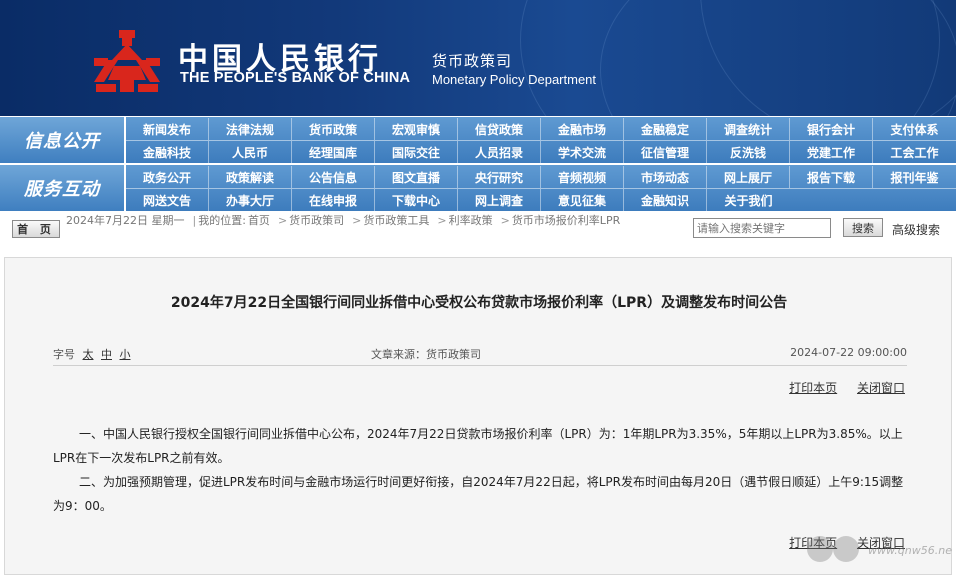 The image size is (956, 580). I want to click on nav-item: 调查统计, so click(748, 129).